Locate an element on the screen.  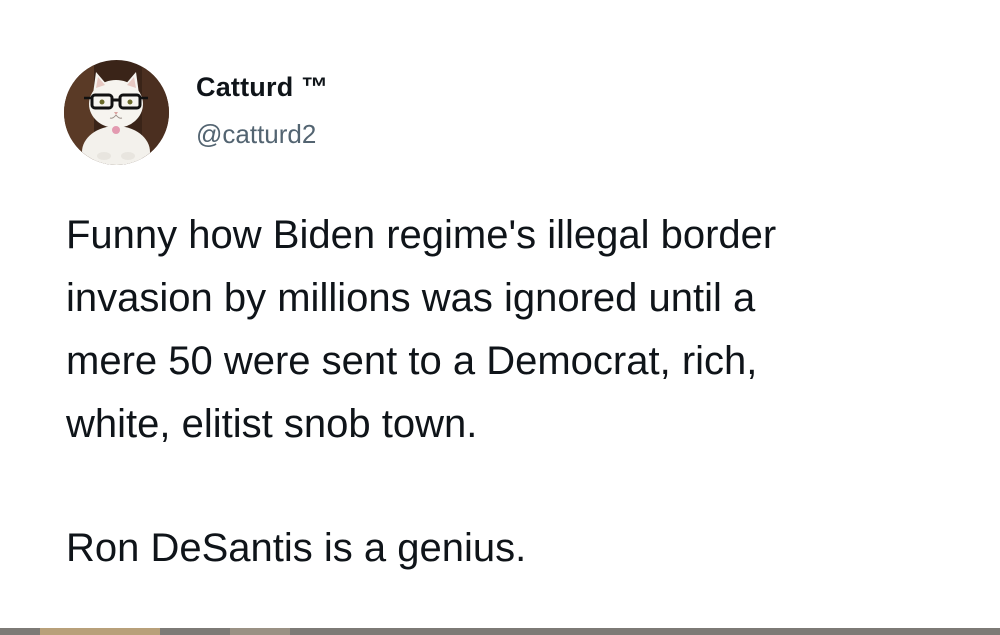
avatar is located at coordinates (116, 112).